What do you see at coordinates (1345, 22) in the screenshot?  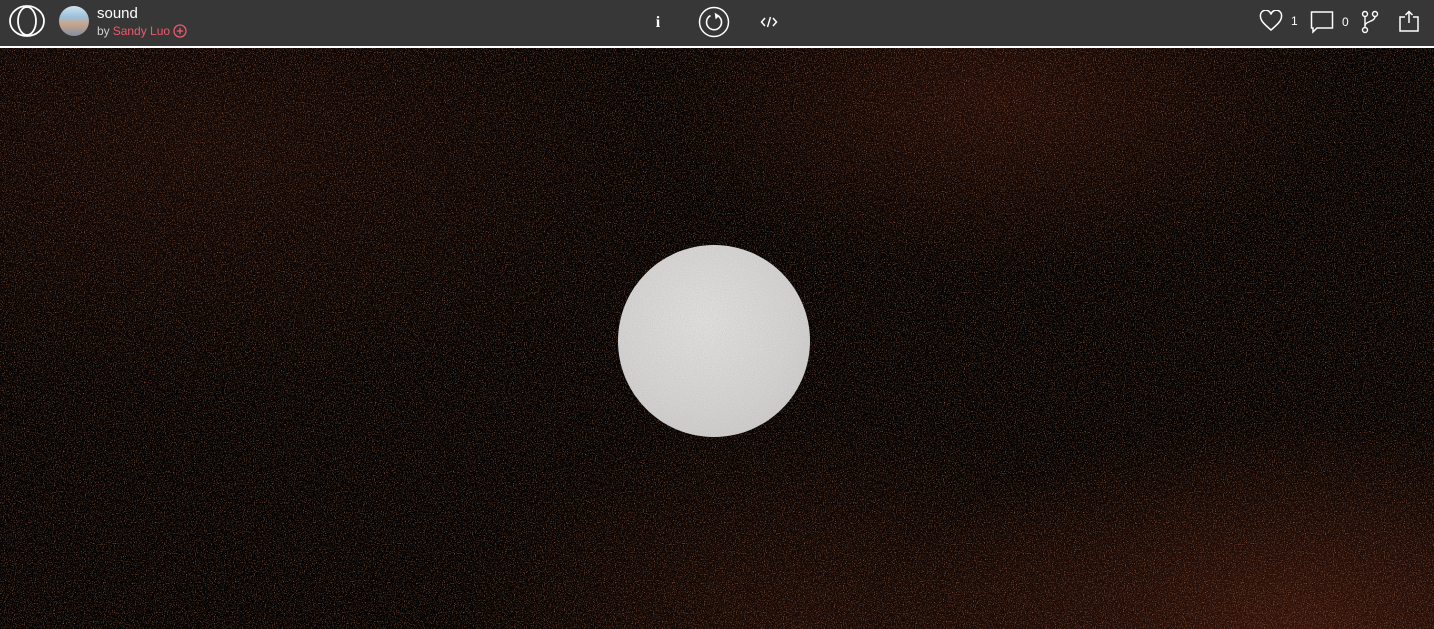 I see `comments-count: 0` at bounding box center [1345, 22].